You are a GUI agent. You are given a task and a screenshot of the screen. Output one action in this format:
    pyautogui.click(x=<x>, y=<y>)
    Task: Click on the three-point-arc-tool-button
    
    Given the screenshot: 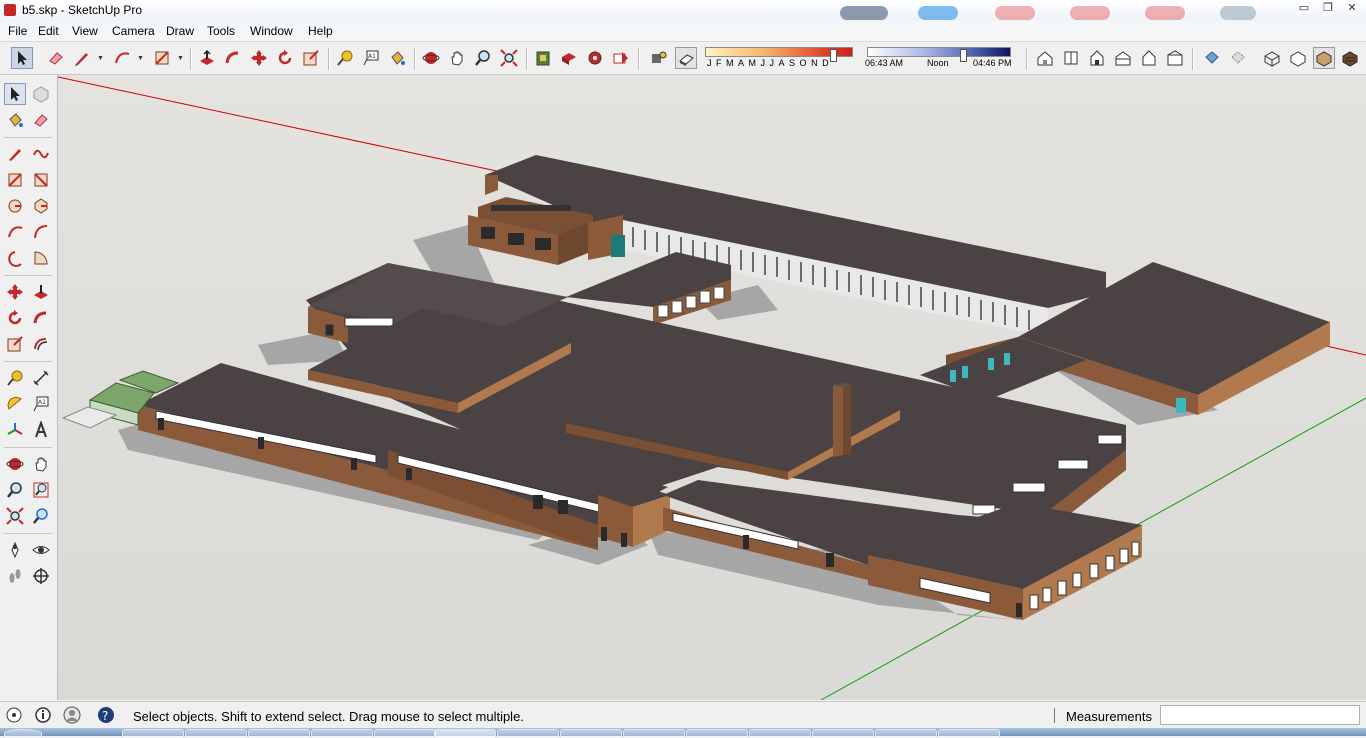 What is the action you would take?
    pyautogui.click(x=15, y=258)
    